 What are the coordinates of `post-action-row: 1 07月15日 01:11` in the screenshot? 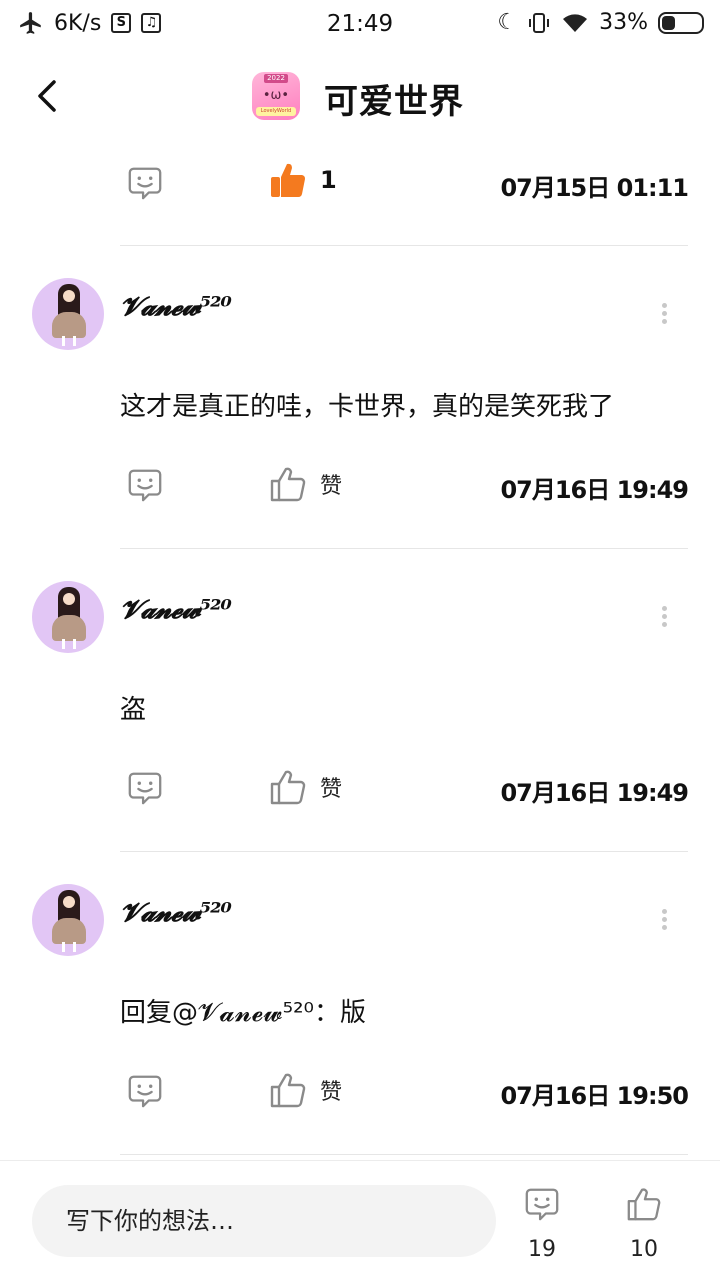 It's located at (404, 185).